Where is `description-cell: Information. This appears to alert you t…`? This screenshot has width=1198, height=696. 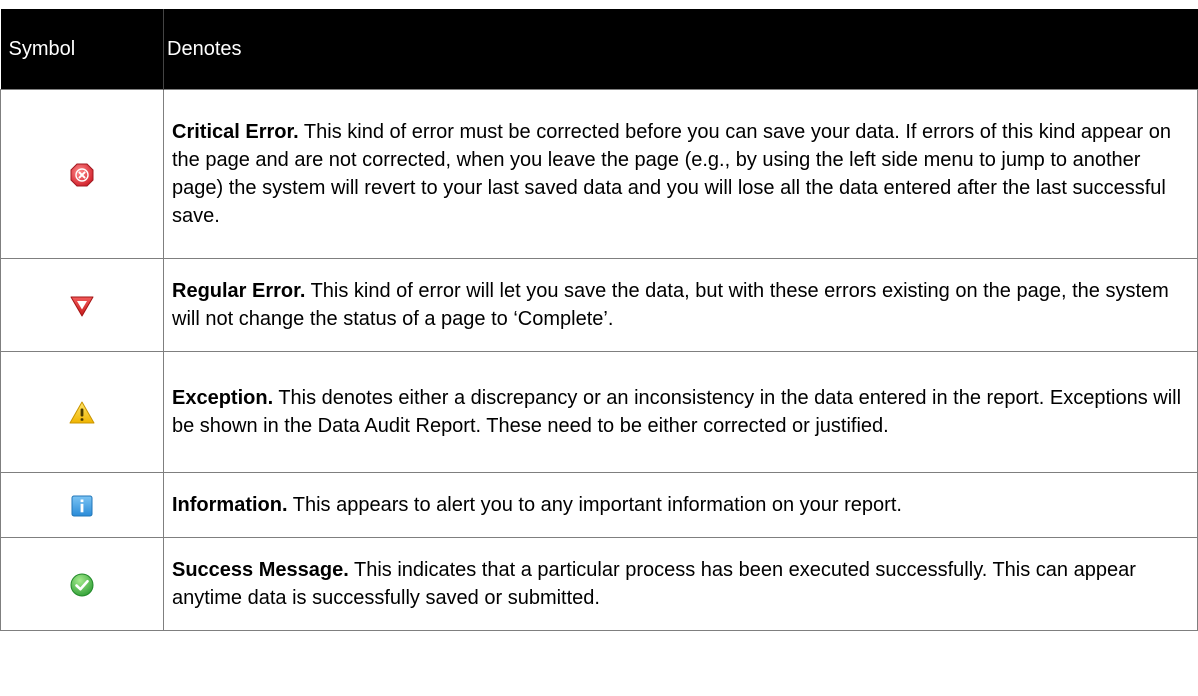 description-cell: Information. This appears to alert you t… is located at coordinates (680, 505).